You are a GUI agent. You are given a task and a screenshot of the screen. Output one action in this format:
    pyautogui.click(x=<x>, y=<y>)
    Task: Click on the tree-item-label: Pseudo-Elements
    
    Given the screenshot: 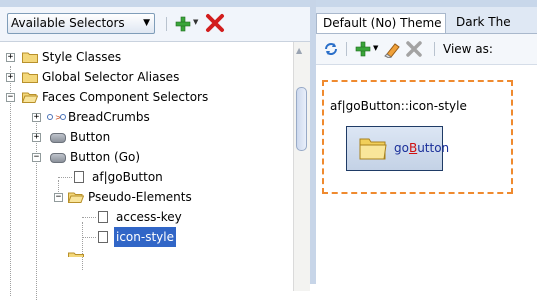 What is the action you would take?
    pyautogui.click(x=140, y=197)
    